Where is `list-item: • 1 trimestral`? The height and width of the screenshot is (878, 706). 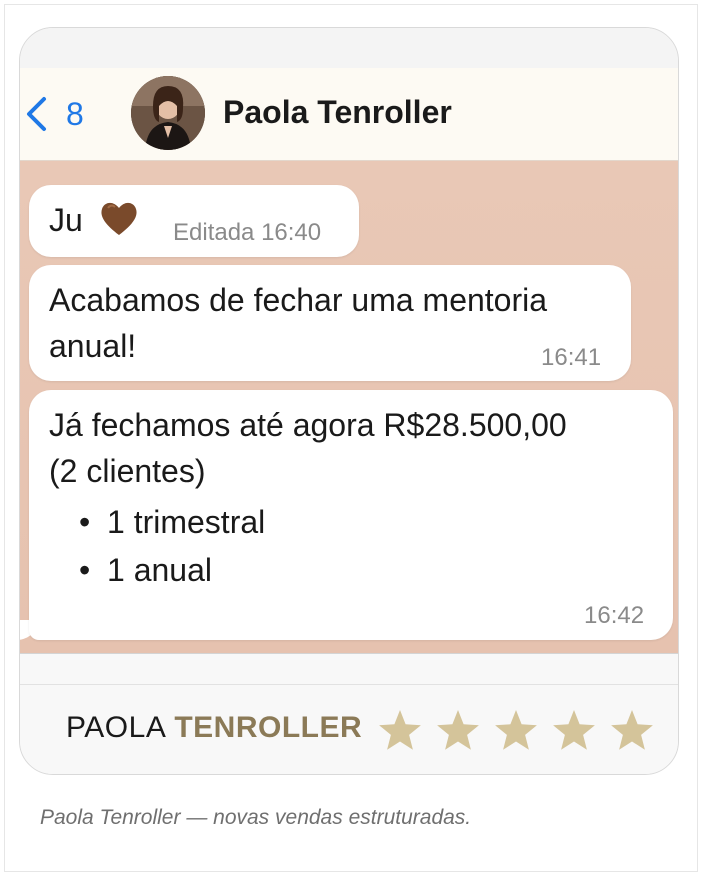
list-item: • 1 trimestral is located at coordinates (172, 522).